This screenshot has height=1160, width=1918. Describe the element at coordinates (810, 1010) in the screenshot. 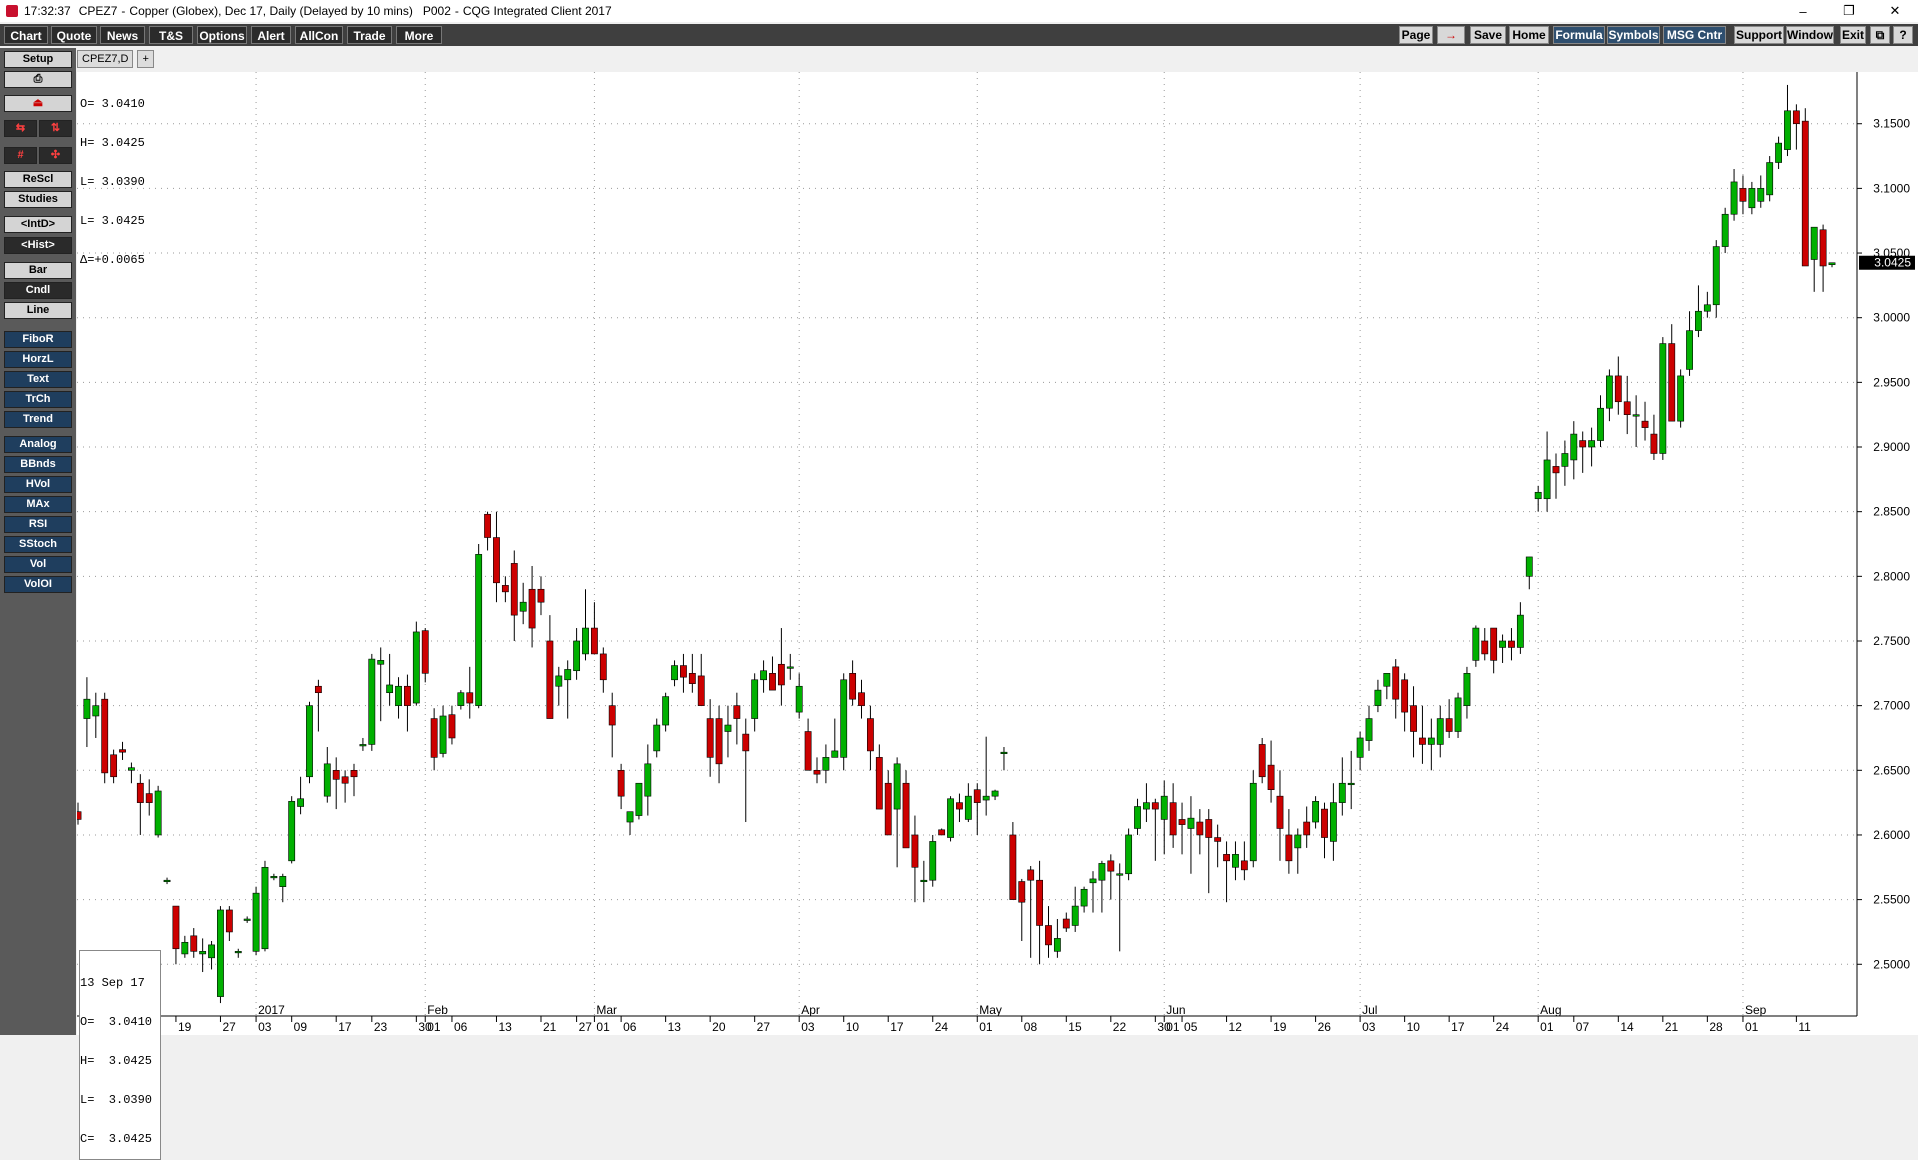

I see `x-month-label: Apr` at that location.